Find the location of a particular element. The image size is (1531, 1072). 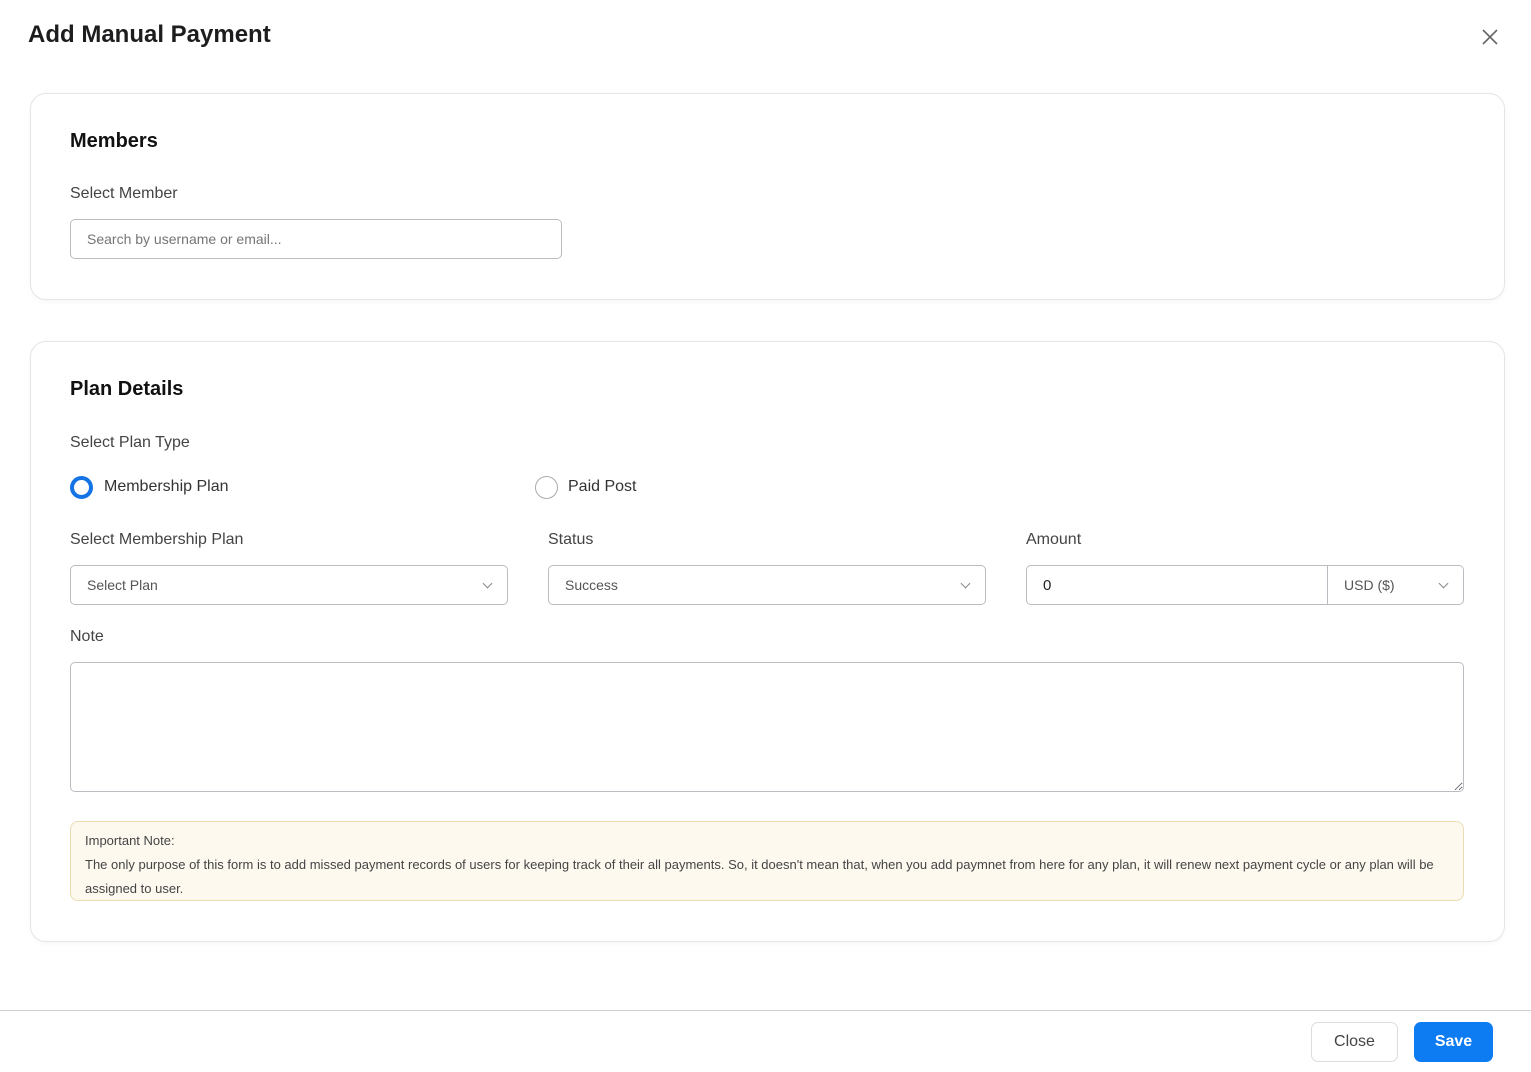

important-note-title: Important Note: is located at coordinates (130, 840).